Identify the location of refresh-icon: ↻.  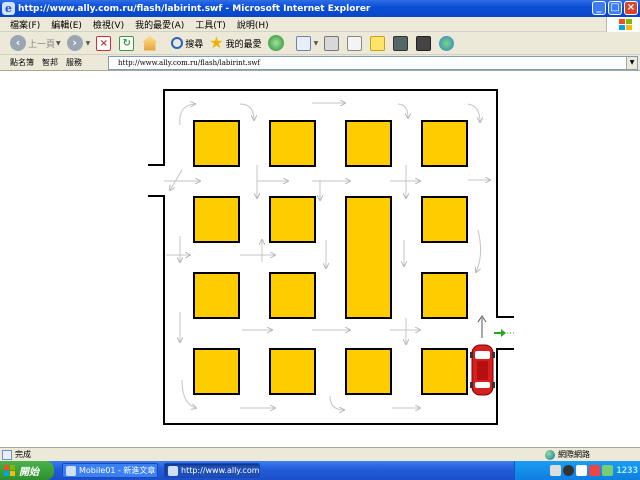
(127, 43).